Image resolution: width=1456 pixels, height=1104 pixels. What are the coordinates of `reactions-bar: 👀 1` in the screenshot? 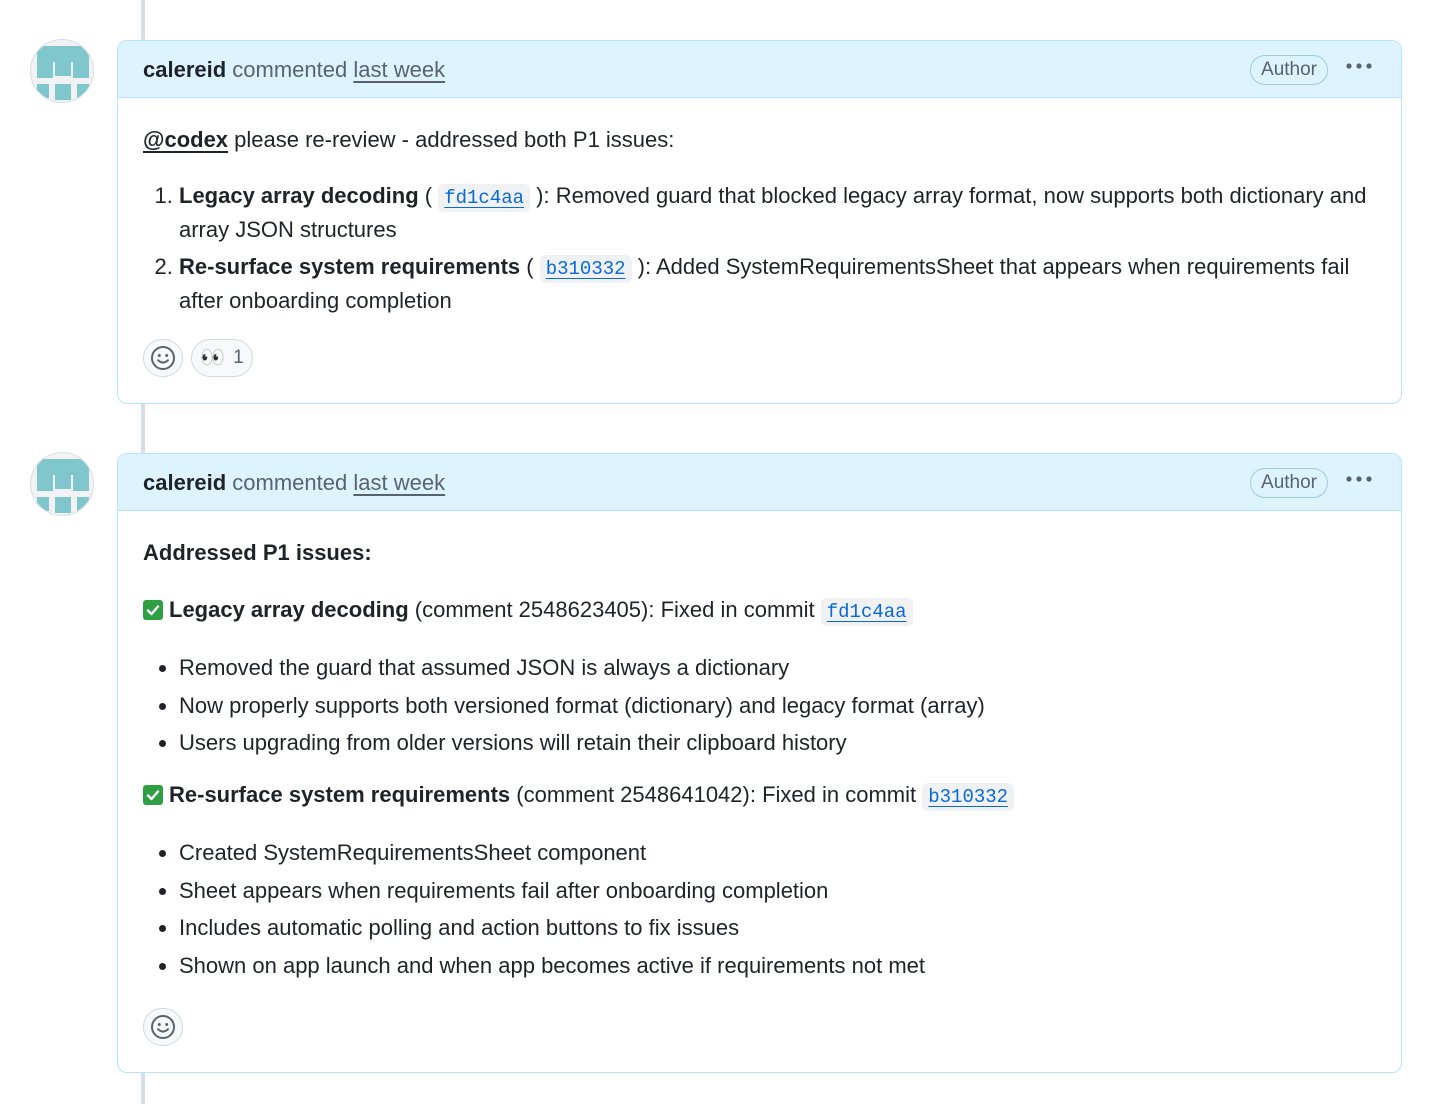 It's located at (759, 358).